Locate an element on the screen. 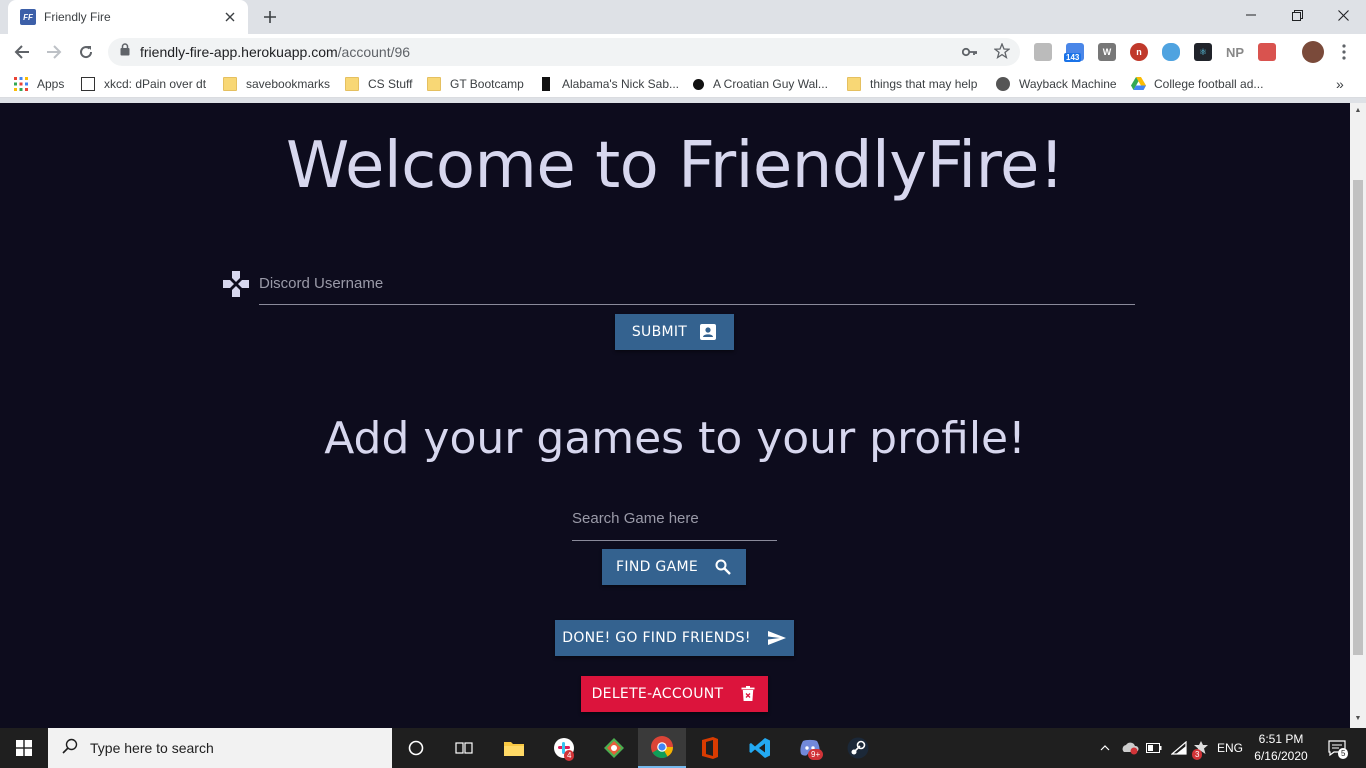  bookmark-gt-bootcamp: GT Bootcamp is located at coordinates (475, 84).